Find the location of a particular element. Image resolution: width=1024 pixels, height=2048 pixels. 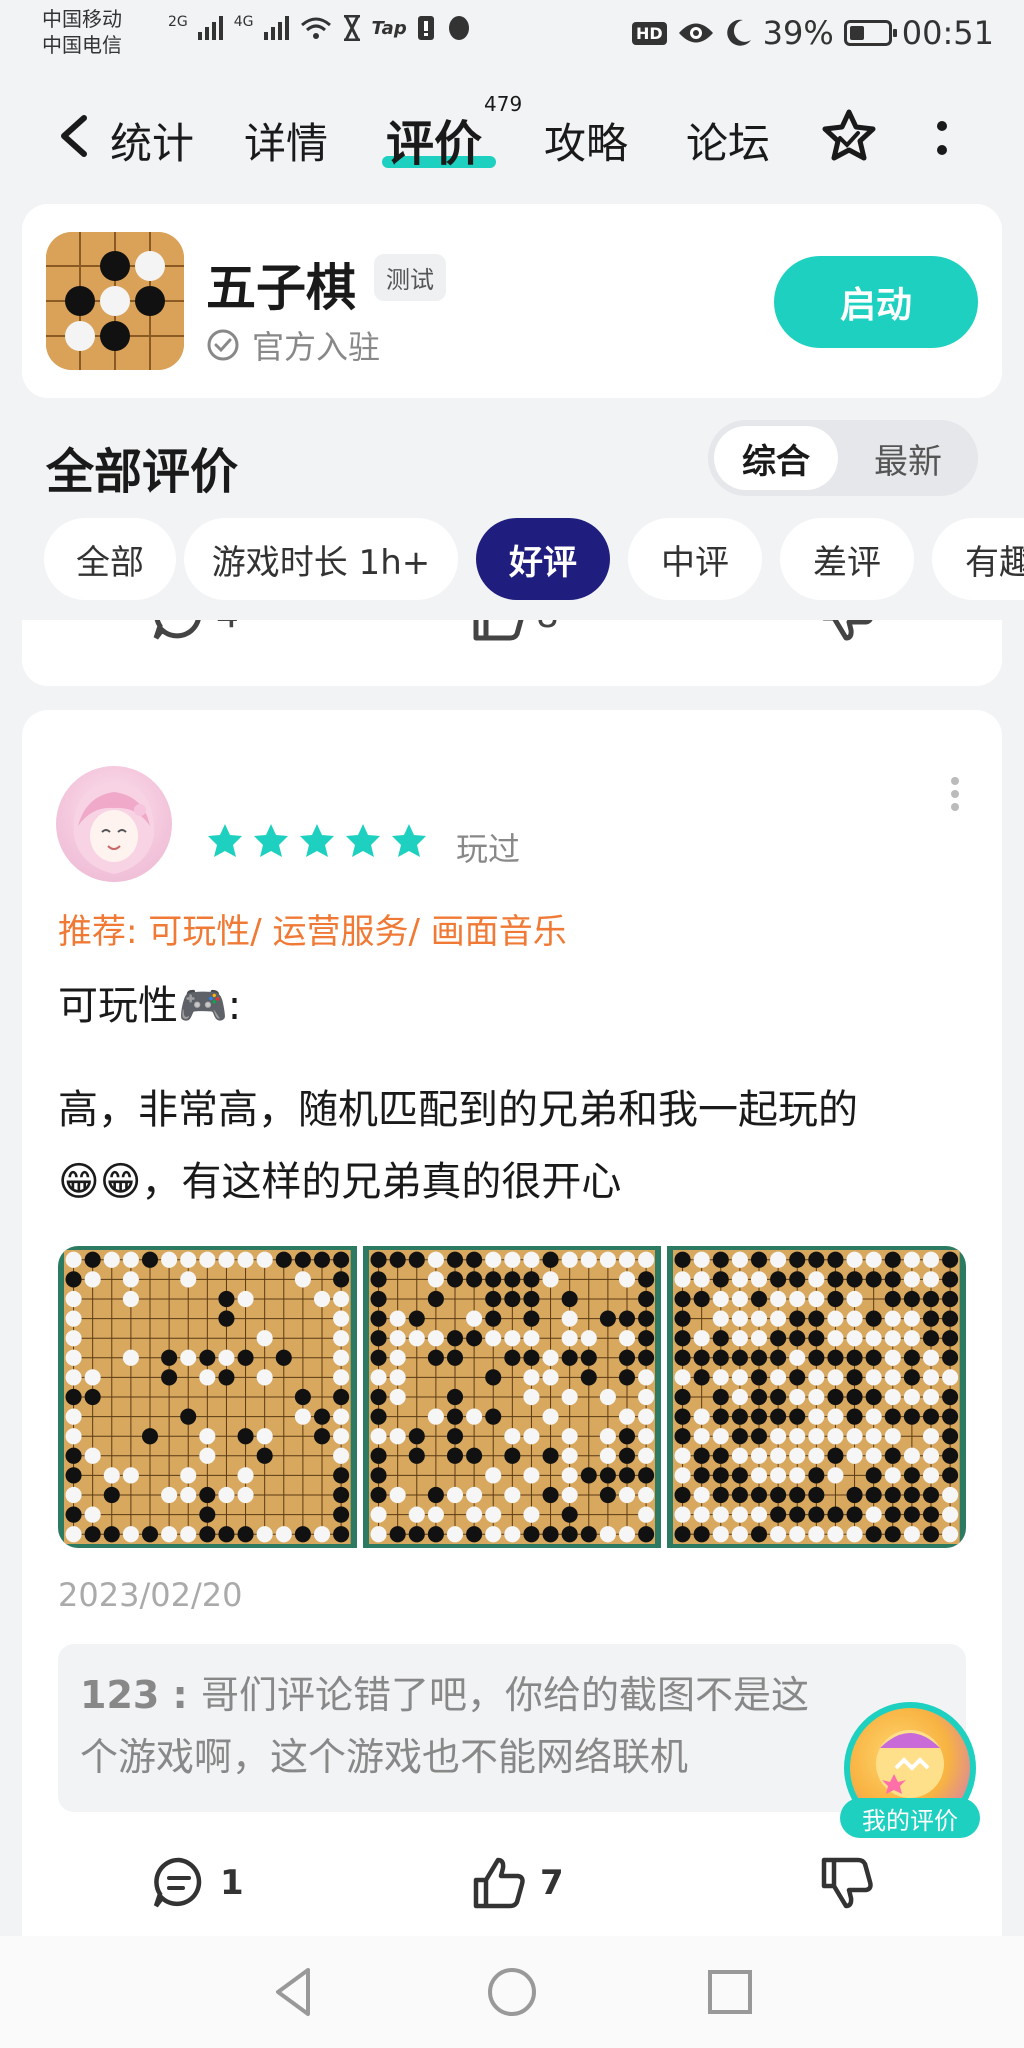

status-bar: 中国移动 中国电信 2G 4G Tap HD 39% 00:51 is located at coordinates (512, 36).